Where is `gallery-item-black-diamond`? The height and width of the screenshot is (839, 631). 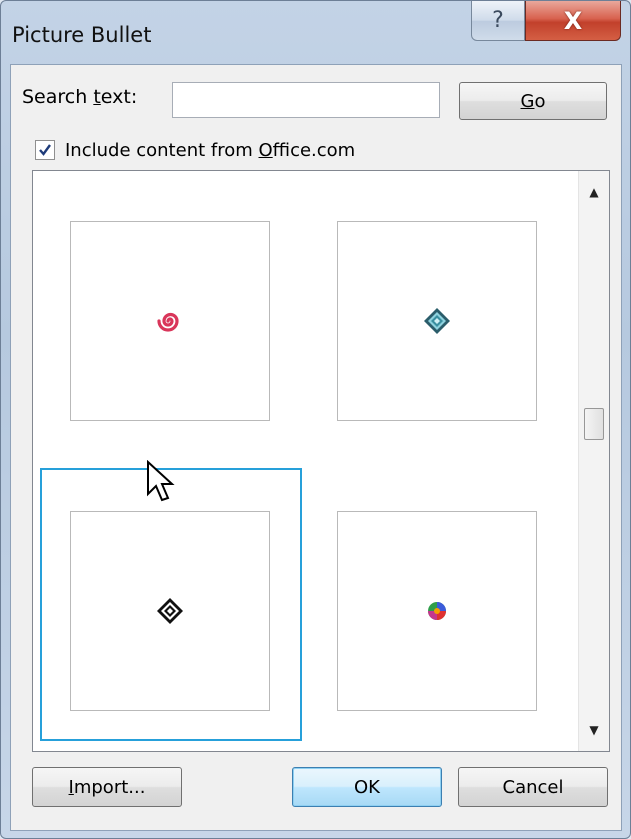
gallery-item-black-diamond is located at coordinates (170, 611).